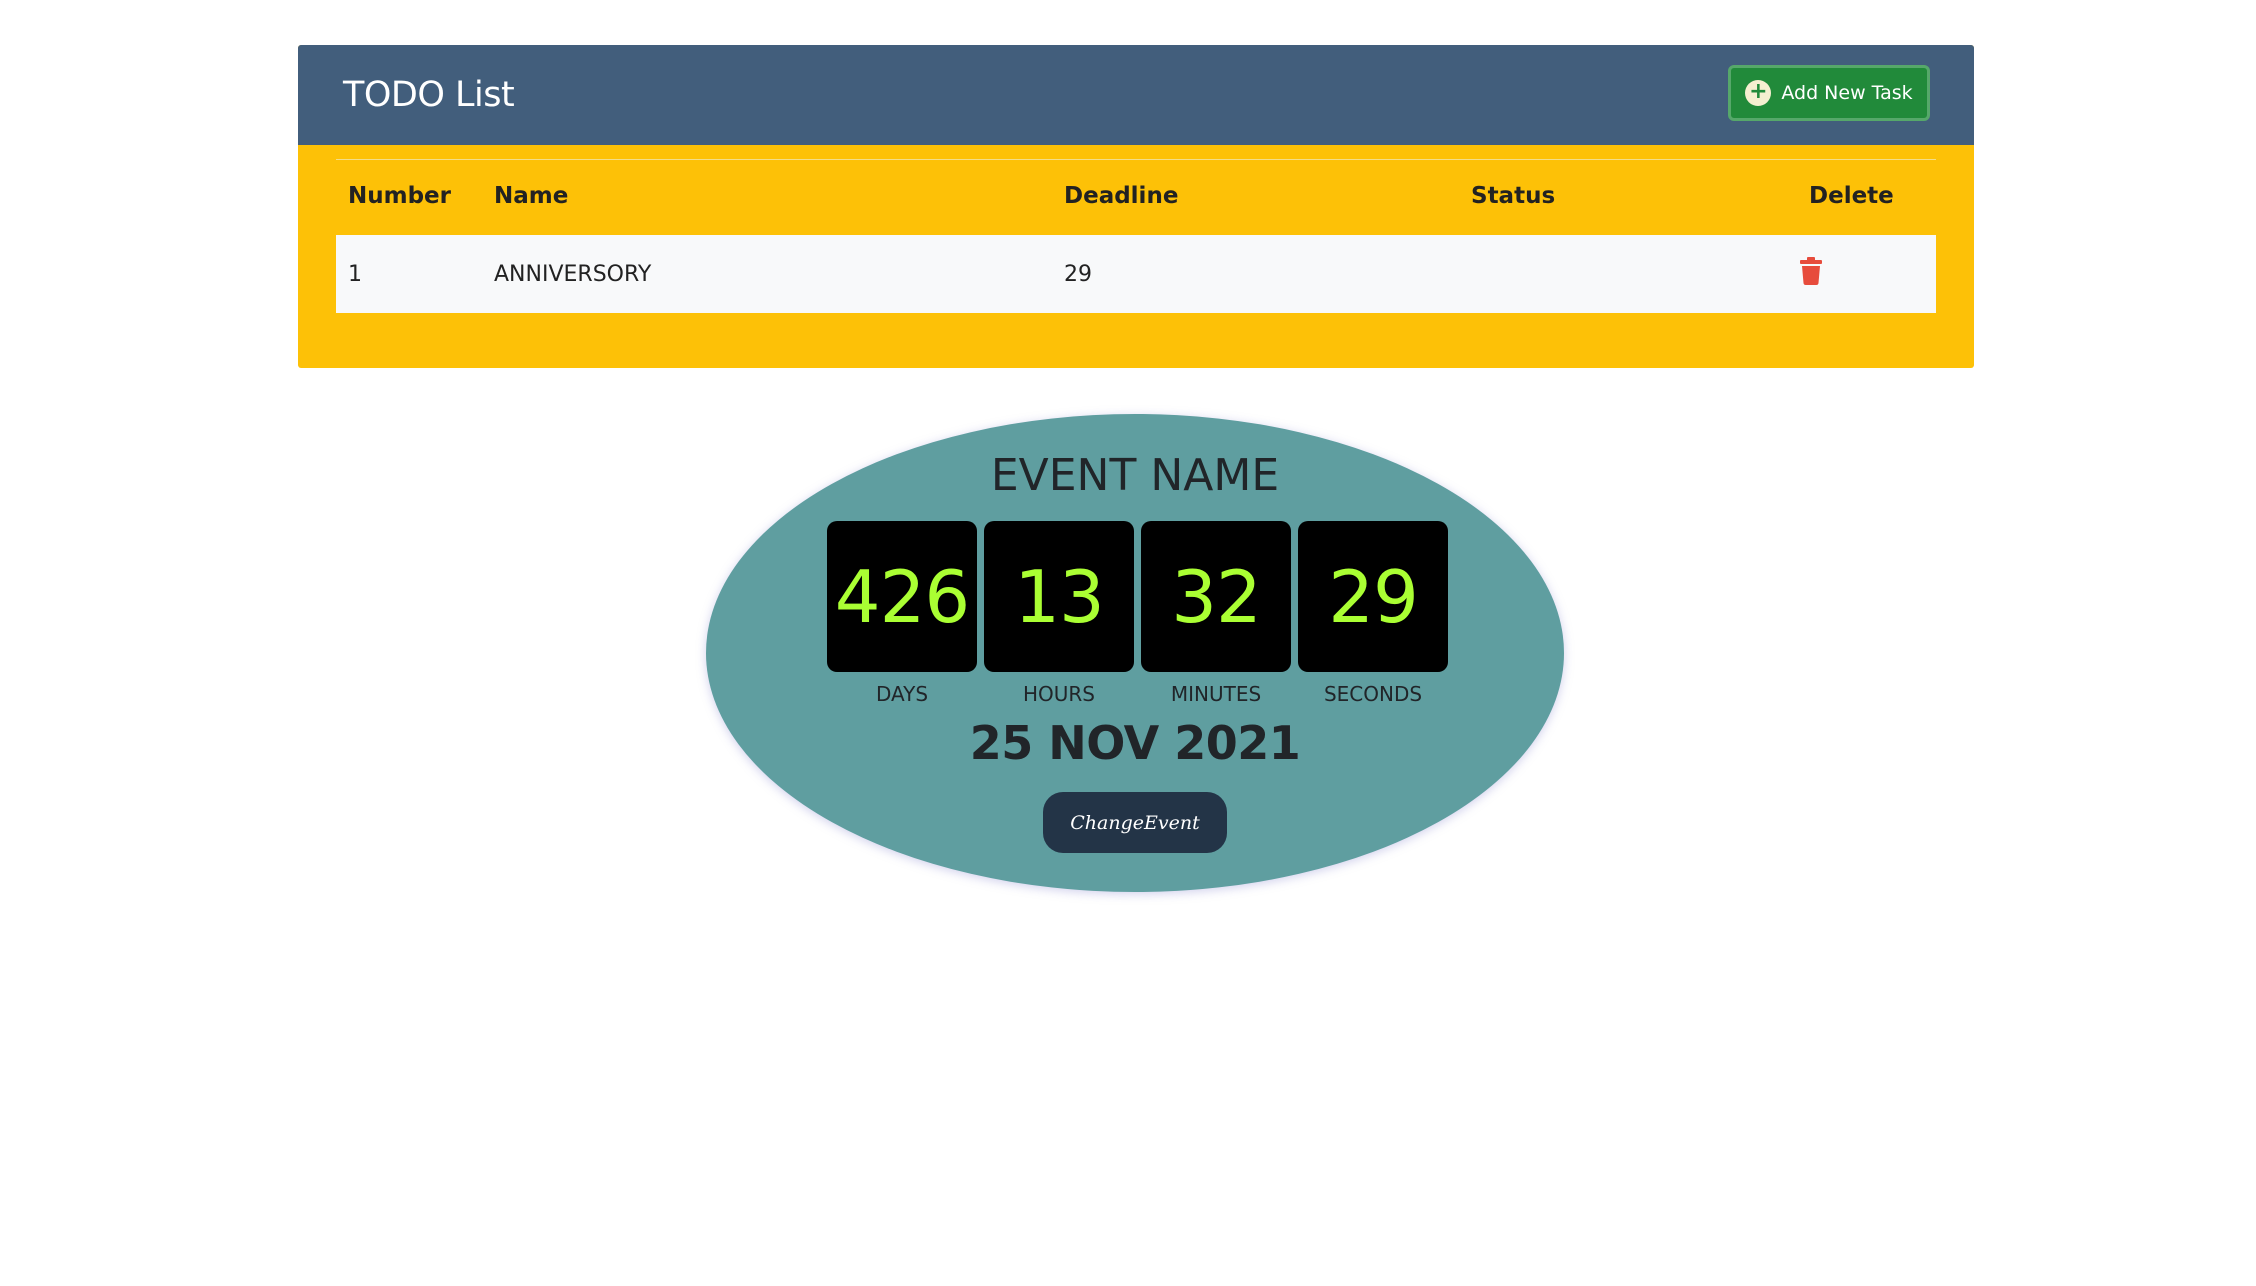 Image resolution: width=2256 pixels, height=1286 pixels. I want to click on column-header-name: Name, so click(531, 196).